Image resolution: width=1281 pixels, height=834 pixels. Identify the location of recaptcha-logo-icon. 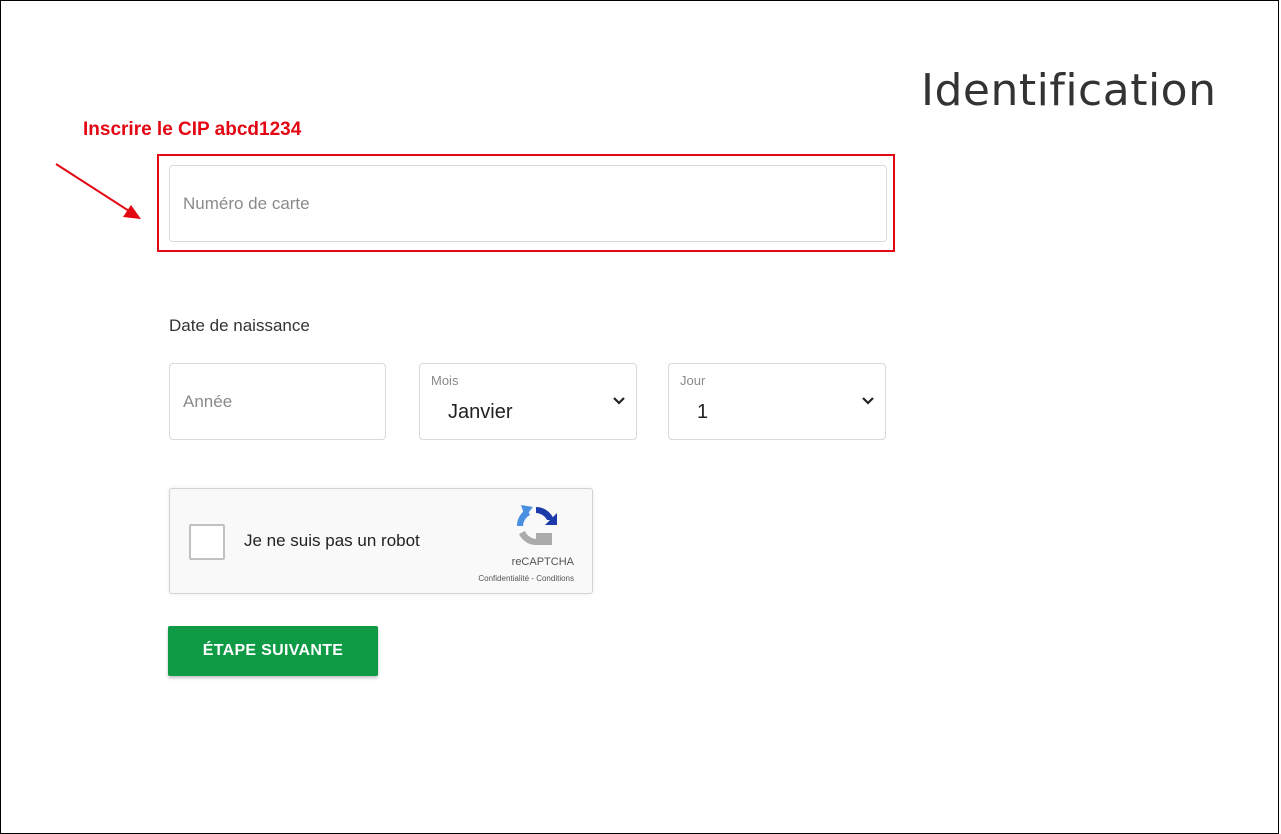
(536, 525).